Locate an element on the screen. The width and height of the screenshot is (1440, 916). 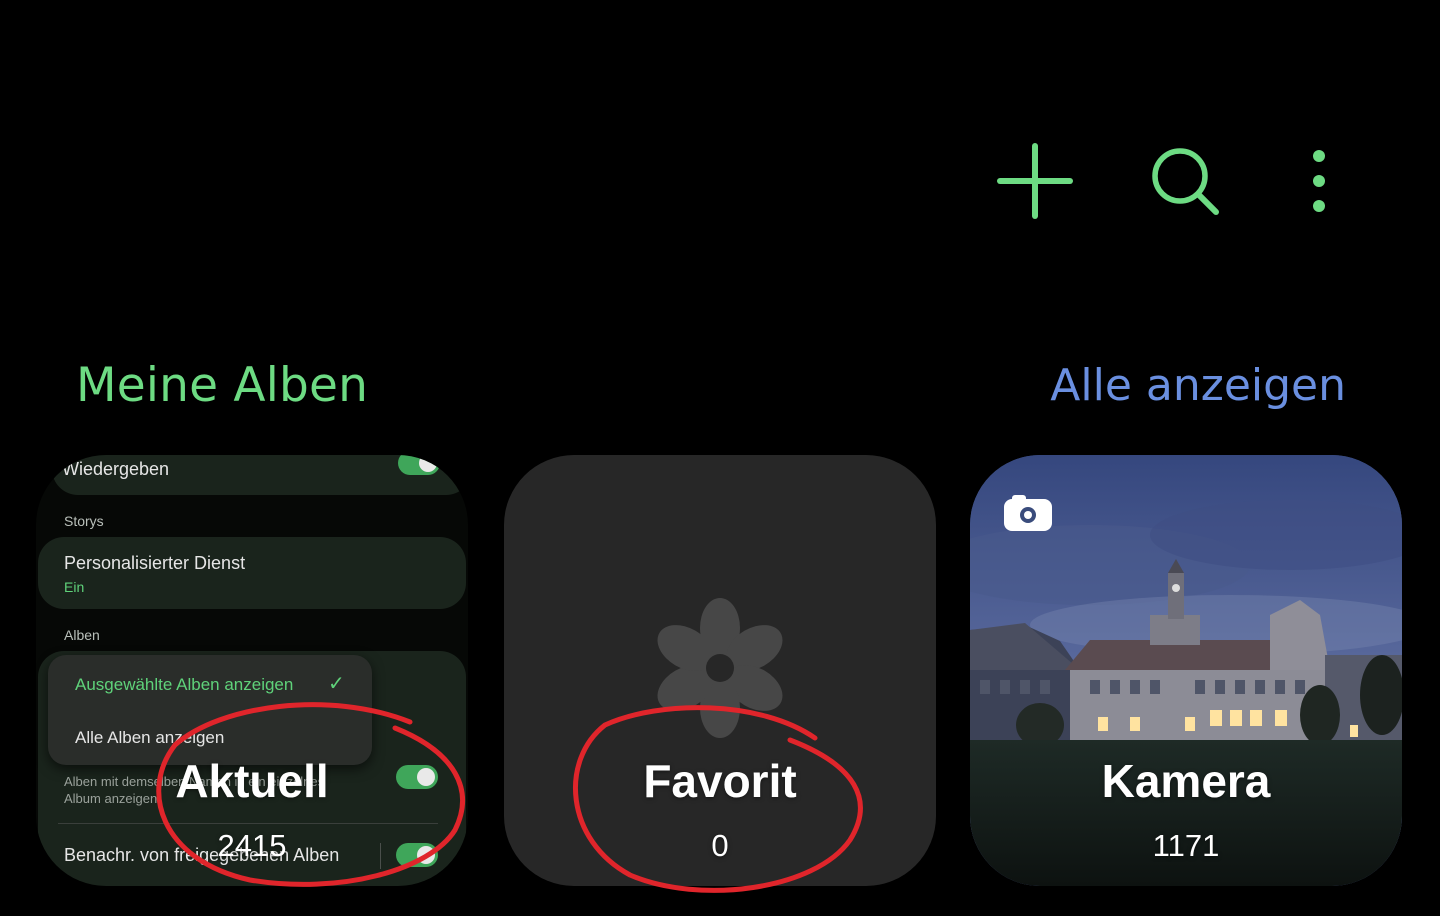
album-name: Favorit is located at coordinates (720, 781).